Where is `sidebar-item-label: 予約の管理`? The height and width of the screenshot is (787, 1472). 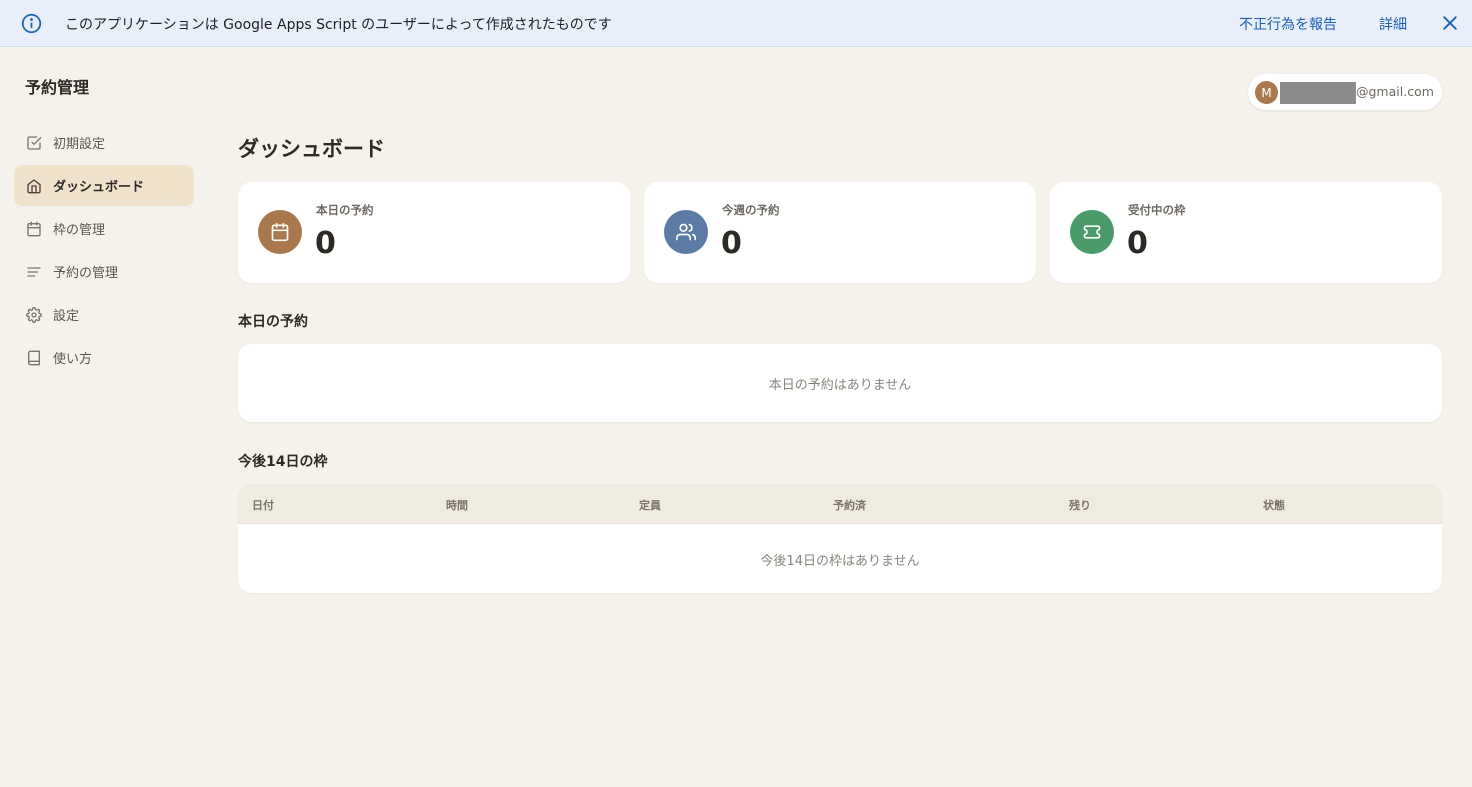 sidebar-item-label: 予約の管理 is located at coordinates (86, 273).